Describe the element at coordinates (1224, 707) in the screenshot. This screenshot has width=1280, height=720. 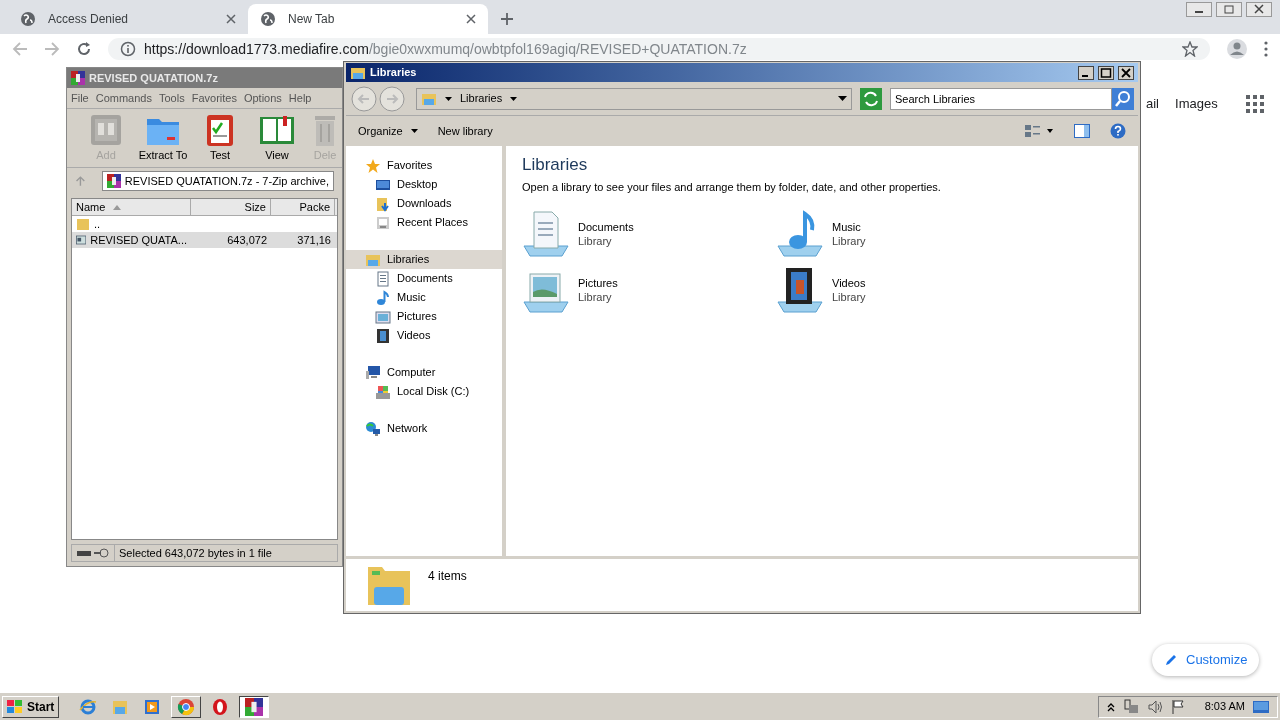
I see `clock: 8:03 AM` at that location.